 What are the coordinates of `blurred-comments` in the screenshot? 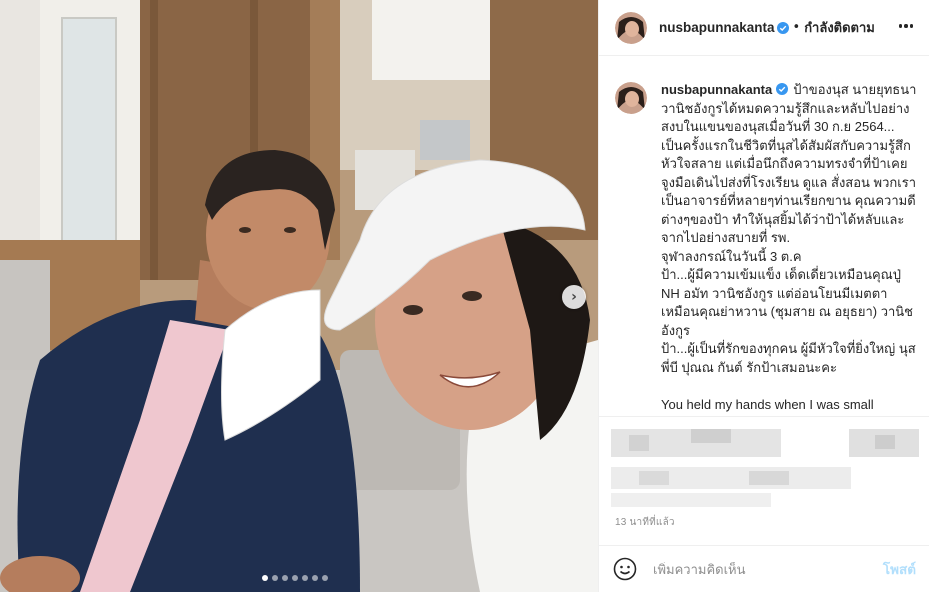 It's located at (764, 464).